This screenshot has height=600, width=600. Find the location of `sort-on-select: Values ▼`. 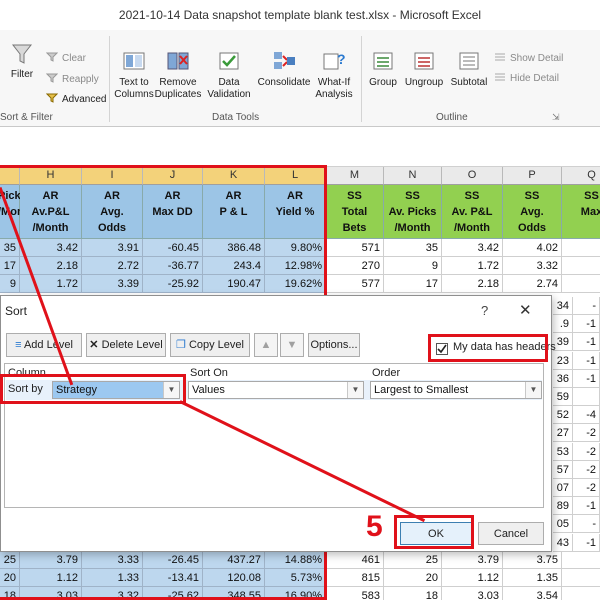

sort-on-select: Values ▼ is located at coordinates (276, 390).